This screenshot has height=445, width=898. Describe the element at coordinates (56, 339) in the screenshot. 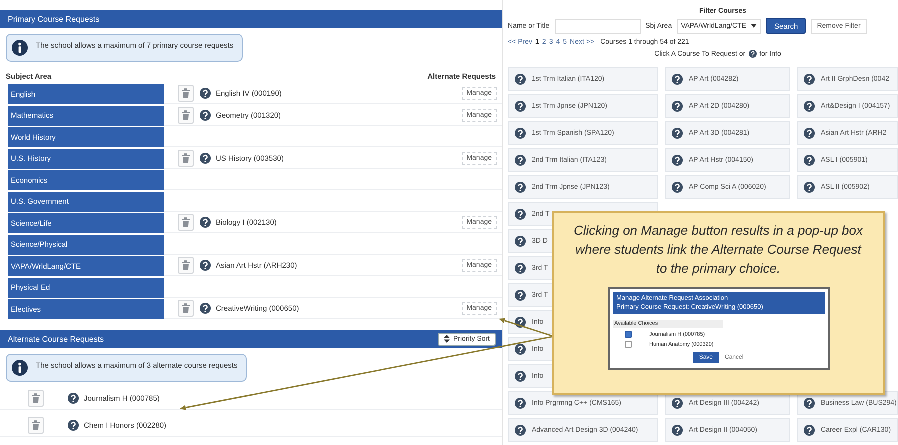

I see `section-title: Alternate Course Requests` at that location.